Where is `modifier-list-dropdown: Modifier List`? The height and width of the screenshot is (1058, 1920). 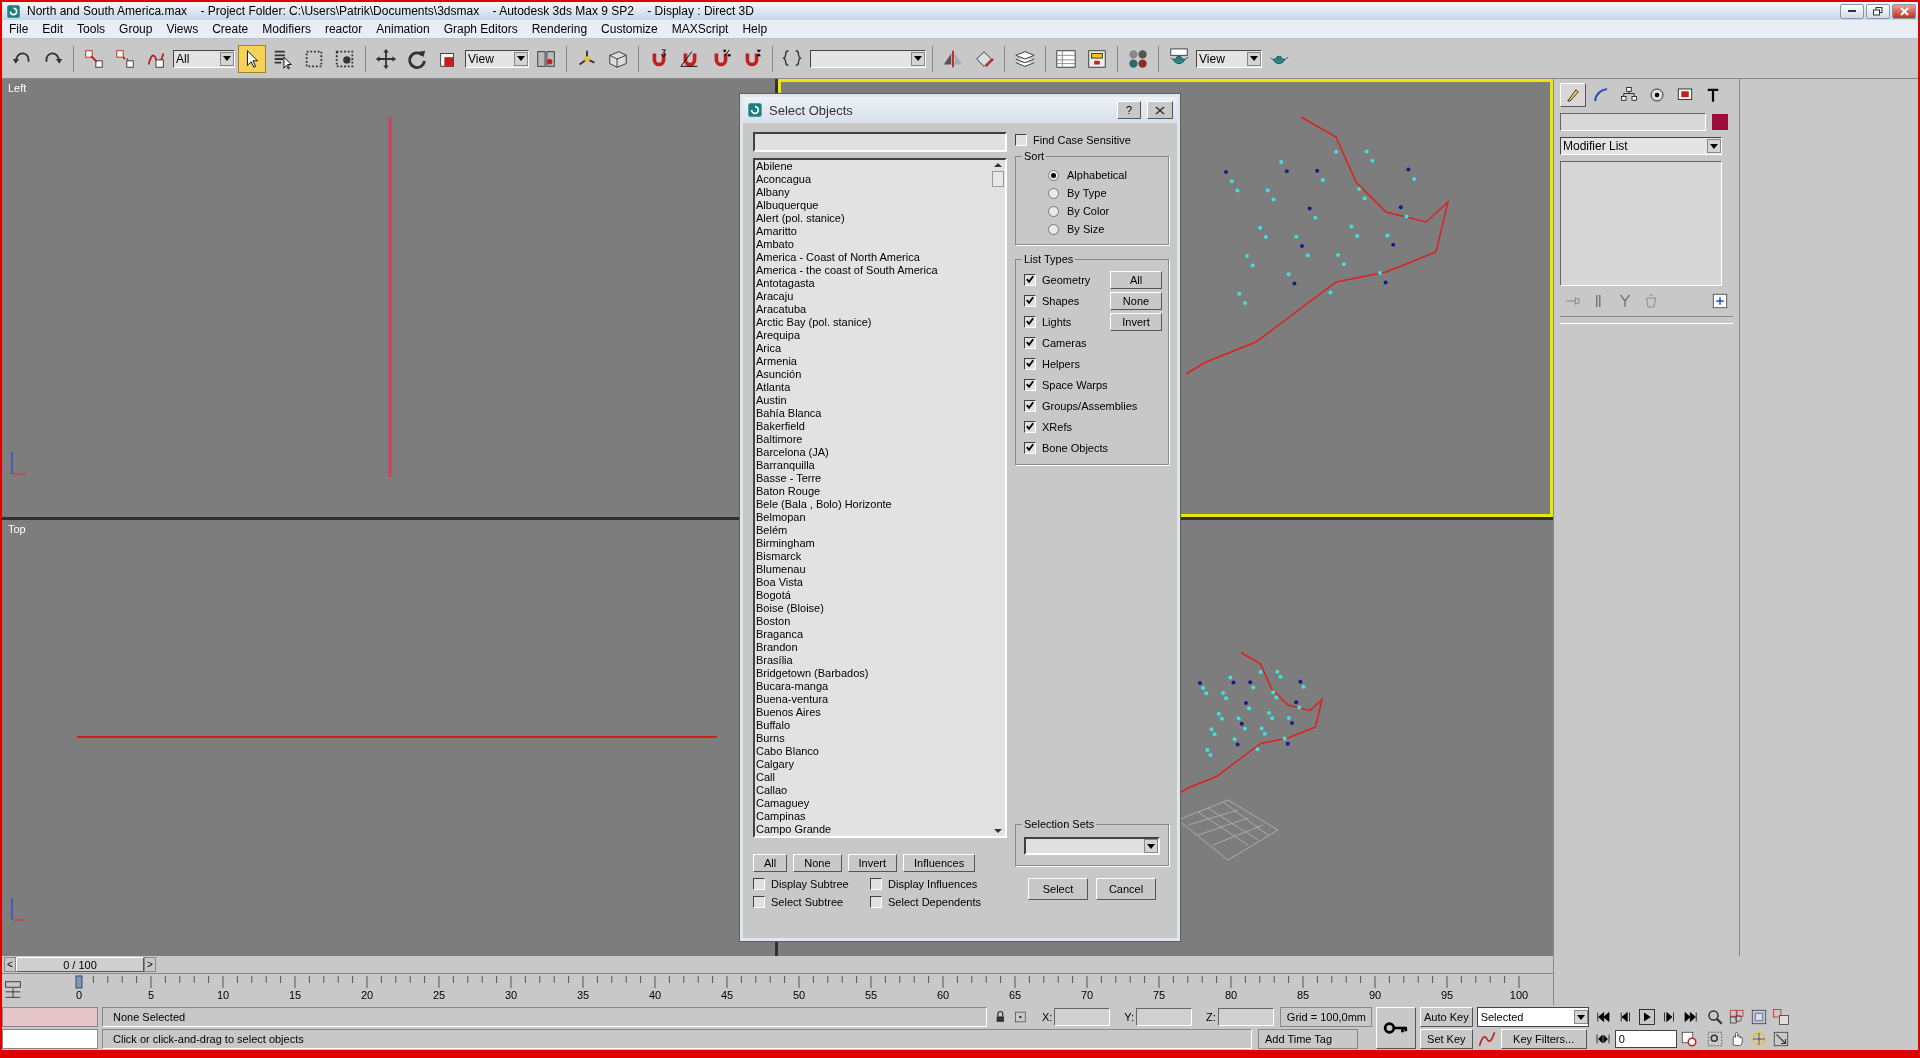 modifier-list-dropdown: Modifier List is located at coordinates (1641, 146).